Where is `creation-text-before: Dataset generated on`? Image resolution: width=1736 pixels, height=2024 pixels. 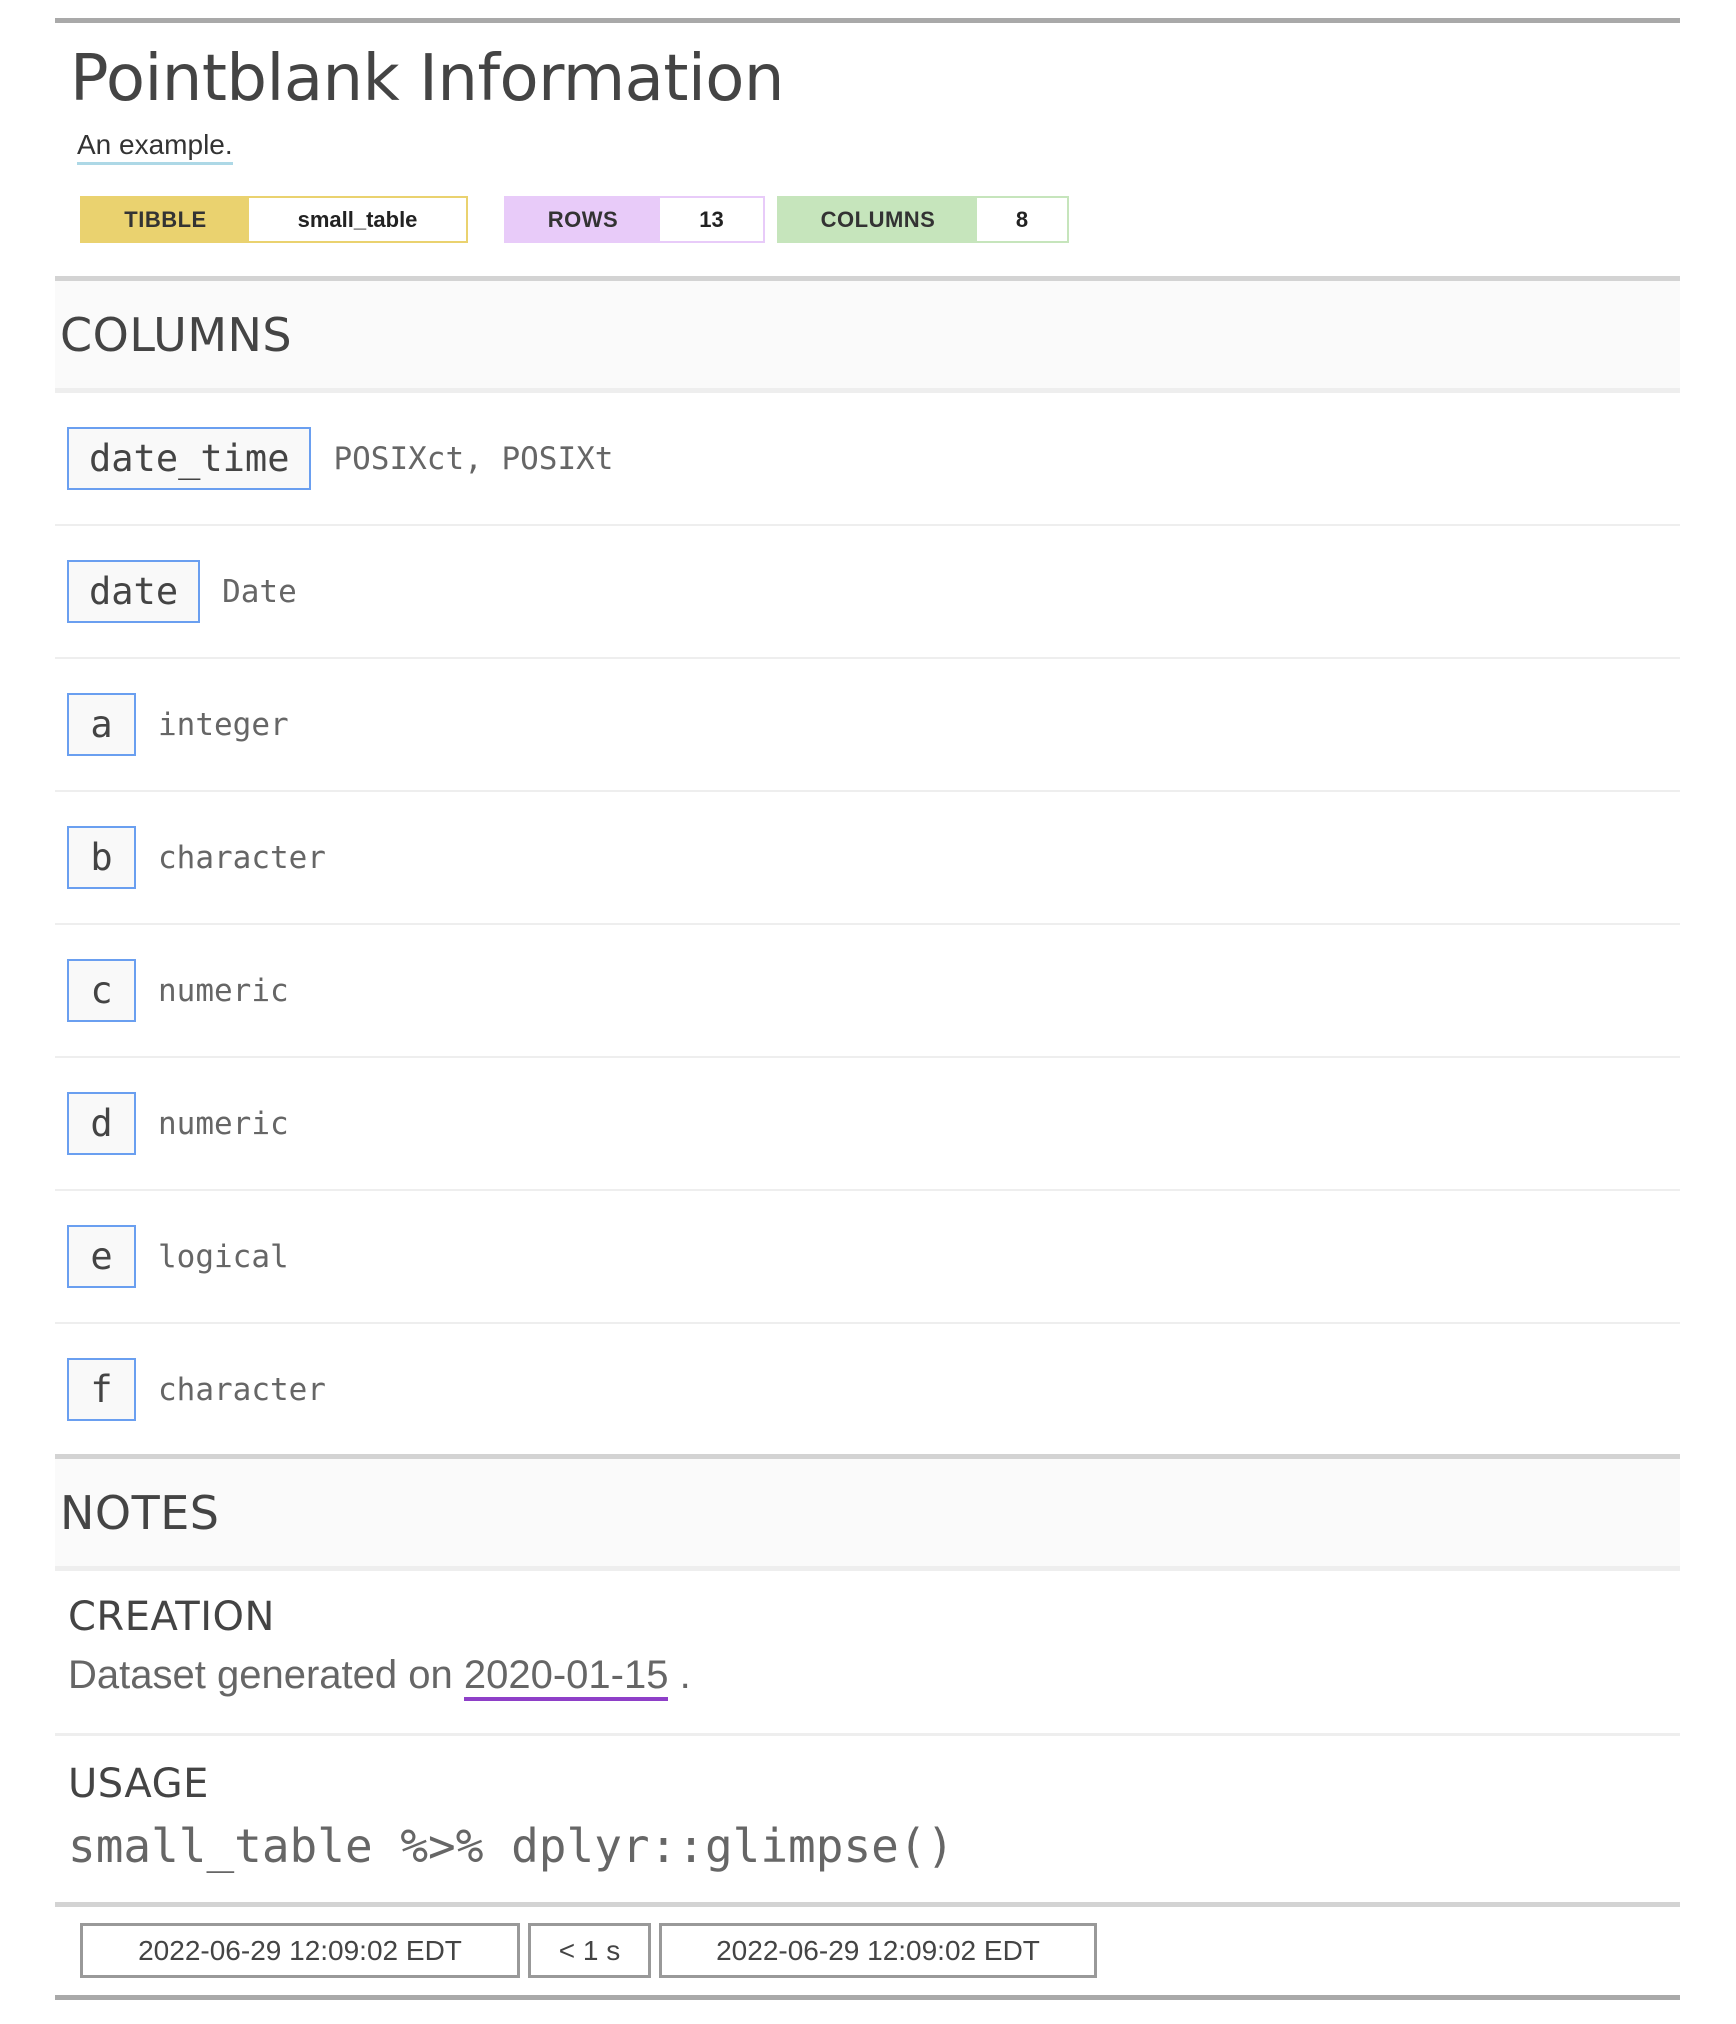
creation-text-before: Dataset generated on is located at coordinates (266, 1675).